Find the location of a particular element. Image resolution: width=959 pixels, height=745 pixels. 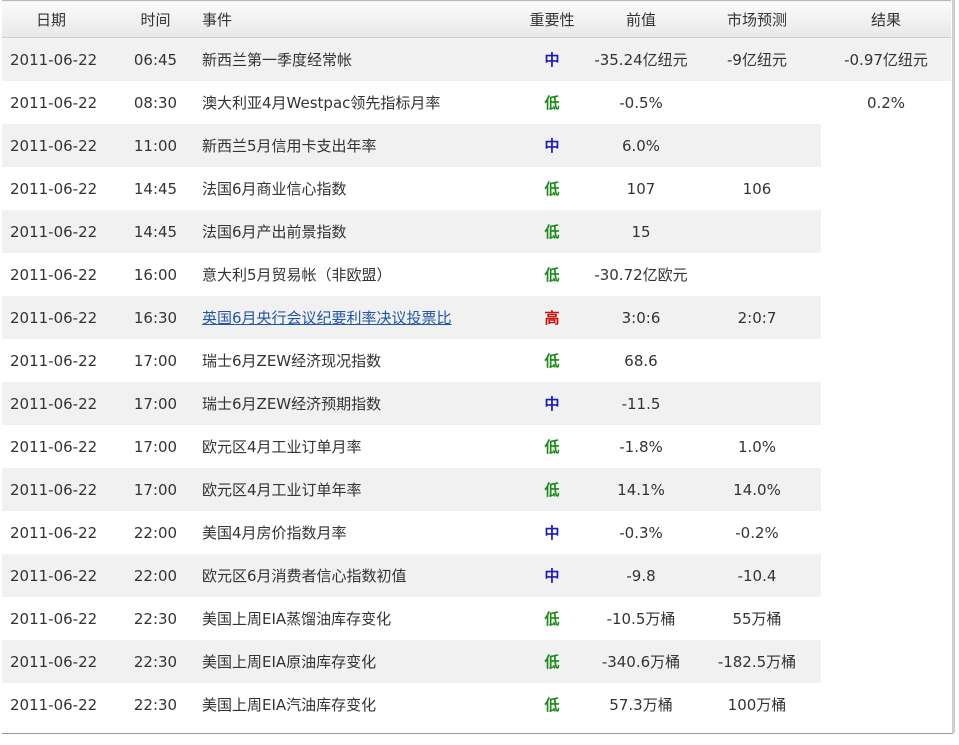

row-previous: -0.3% is located at coordinates (641, 532).